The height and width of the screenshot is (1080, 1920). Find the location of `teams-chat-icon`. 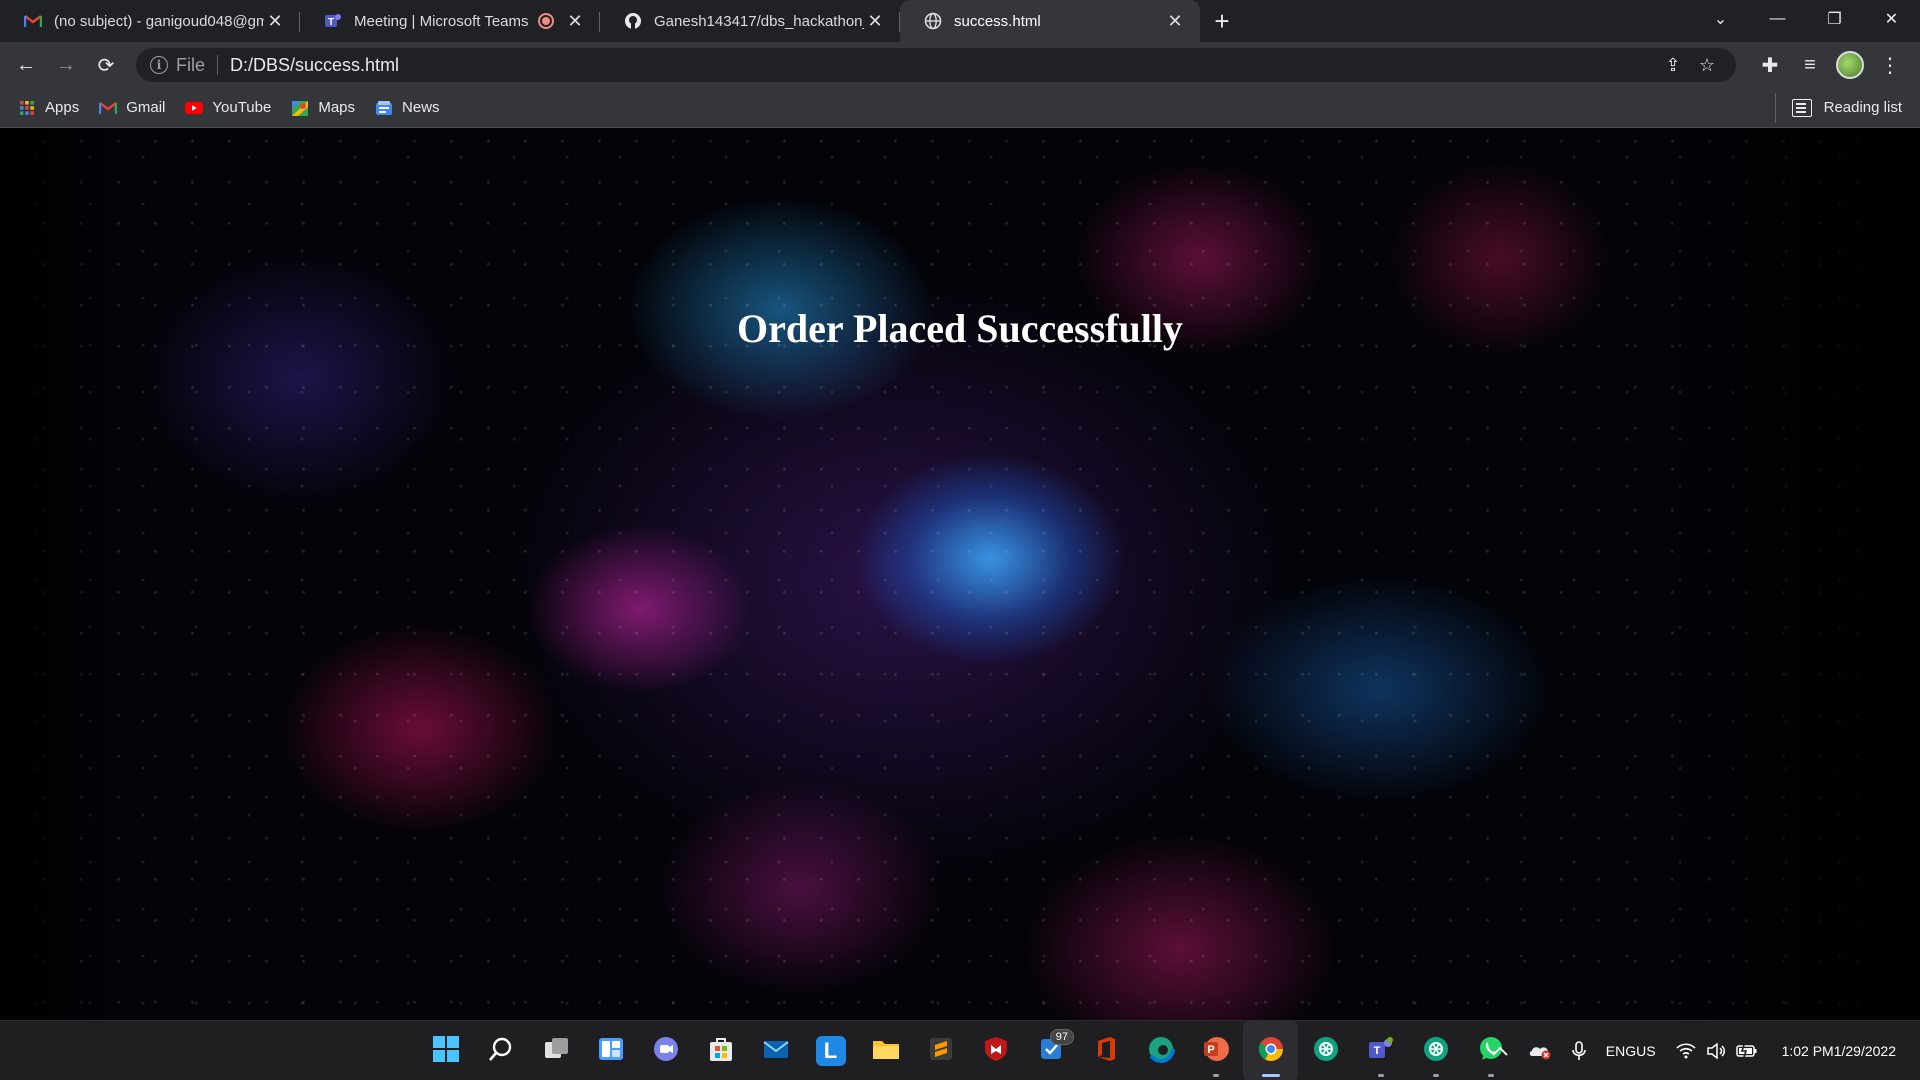

teams-chat-icon is located at coordinates (666, 1051).